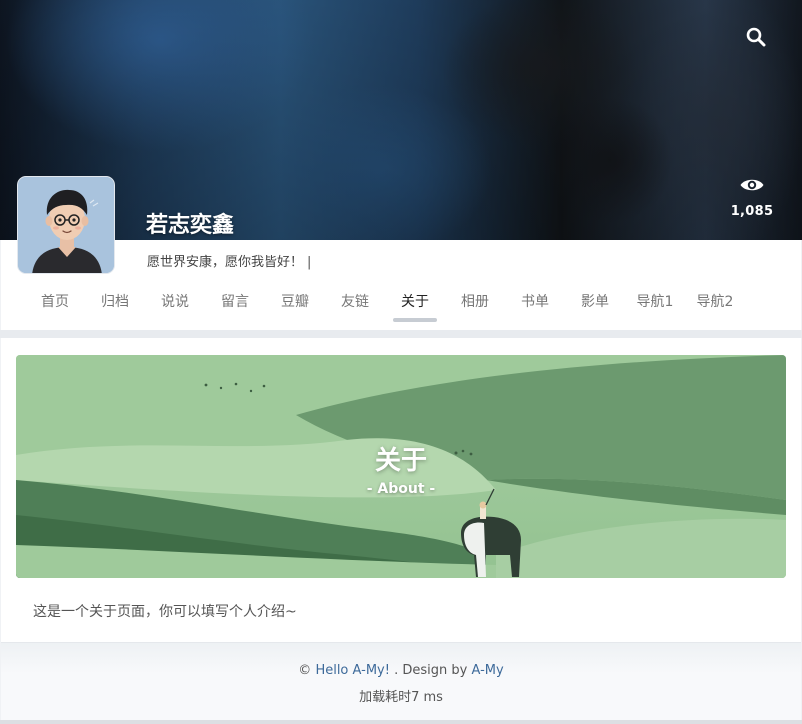 This screenshot has height=724, width=802. I want to click on section-divider, so click(401, 334).